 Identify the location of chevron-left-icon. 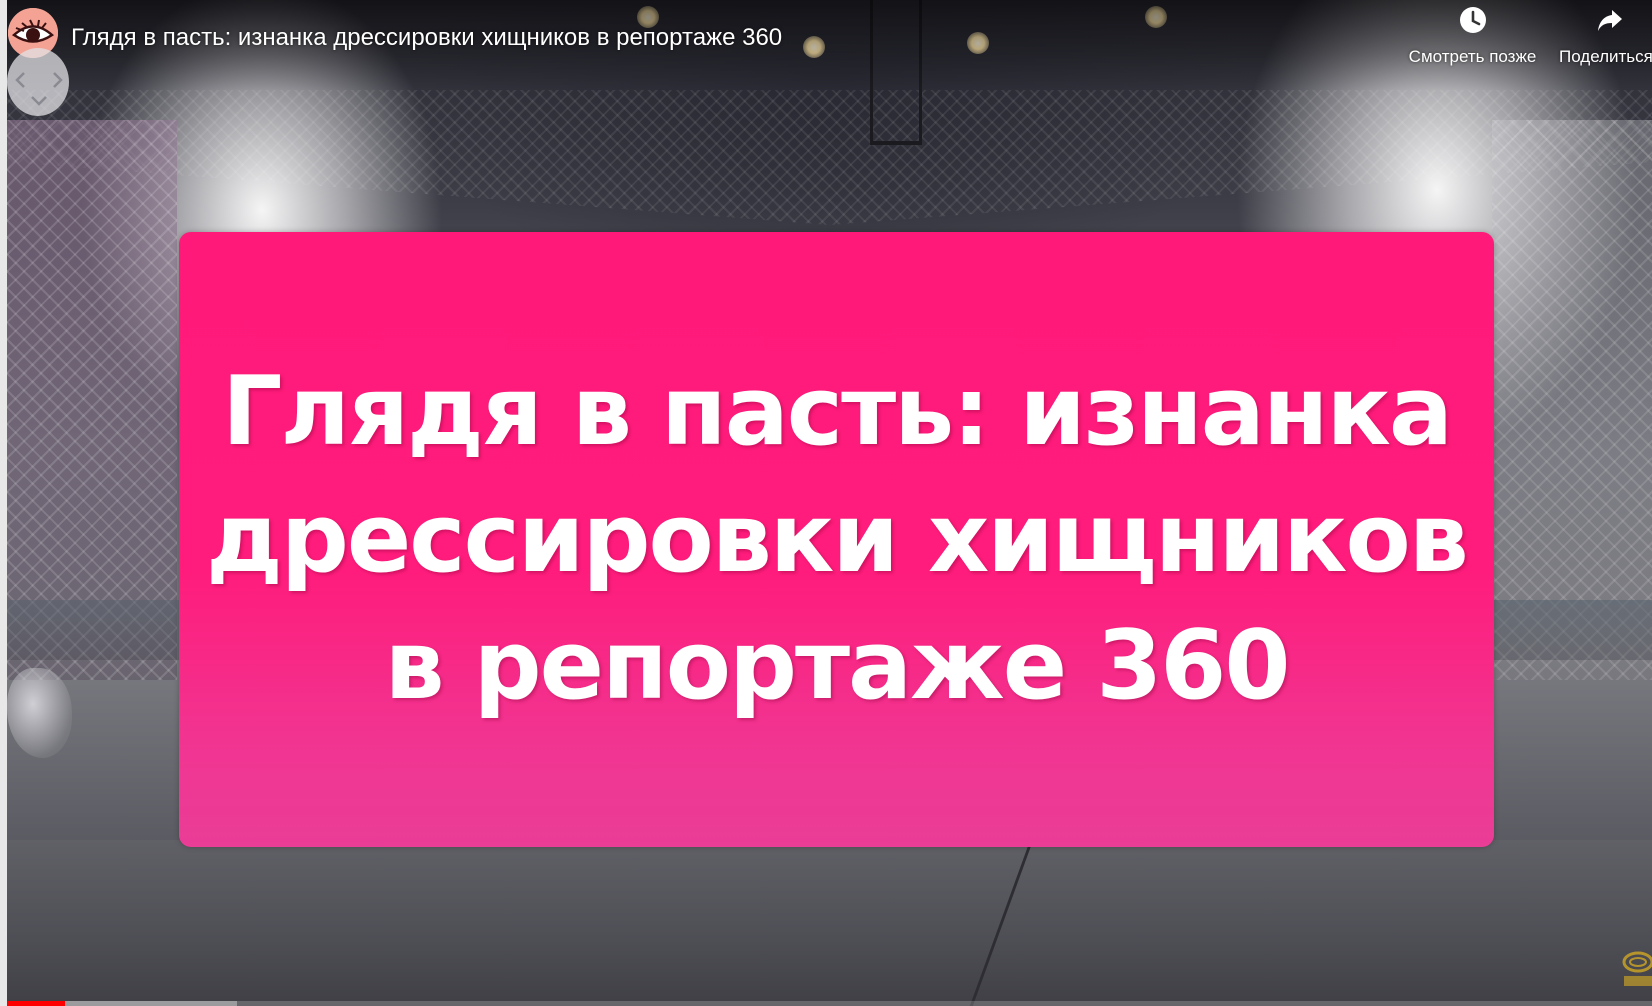
(21, 80).